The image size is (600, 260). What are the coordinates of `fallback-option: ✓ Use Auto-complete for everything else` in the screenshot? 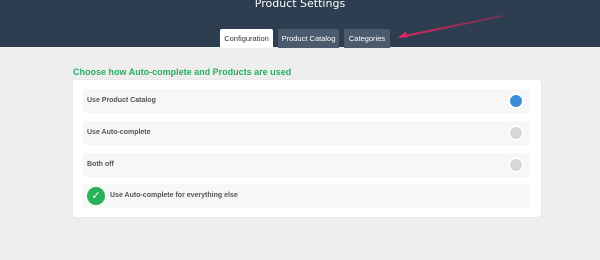 It's located at (306, 196).